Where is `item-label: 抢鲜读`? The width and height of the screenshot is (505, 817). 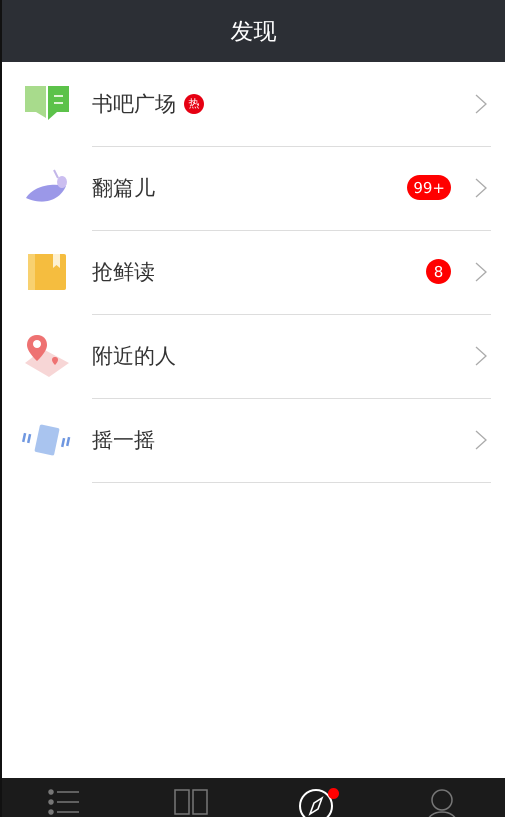
item-label: 抢鲜读 is located at coordinates (123, 272).